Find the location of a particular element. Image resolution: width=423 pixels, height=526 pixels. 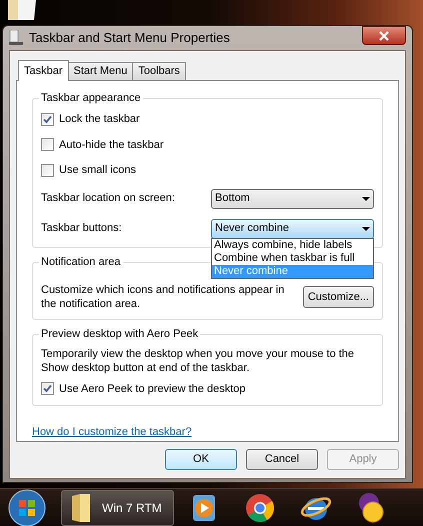

dropdown: Bottom is located at coordinates (292, 198).